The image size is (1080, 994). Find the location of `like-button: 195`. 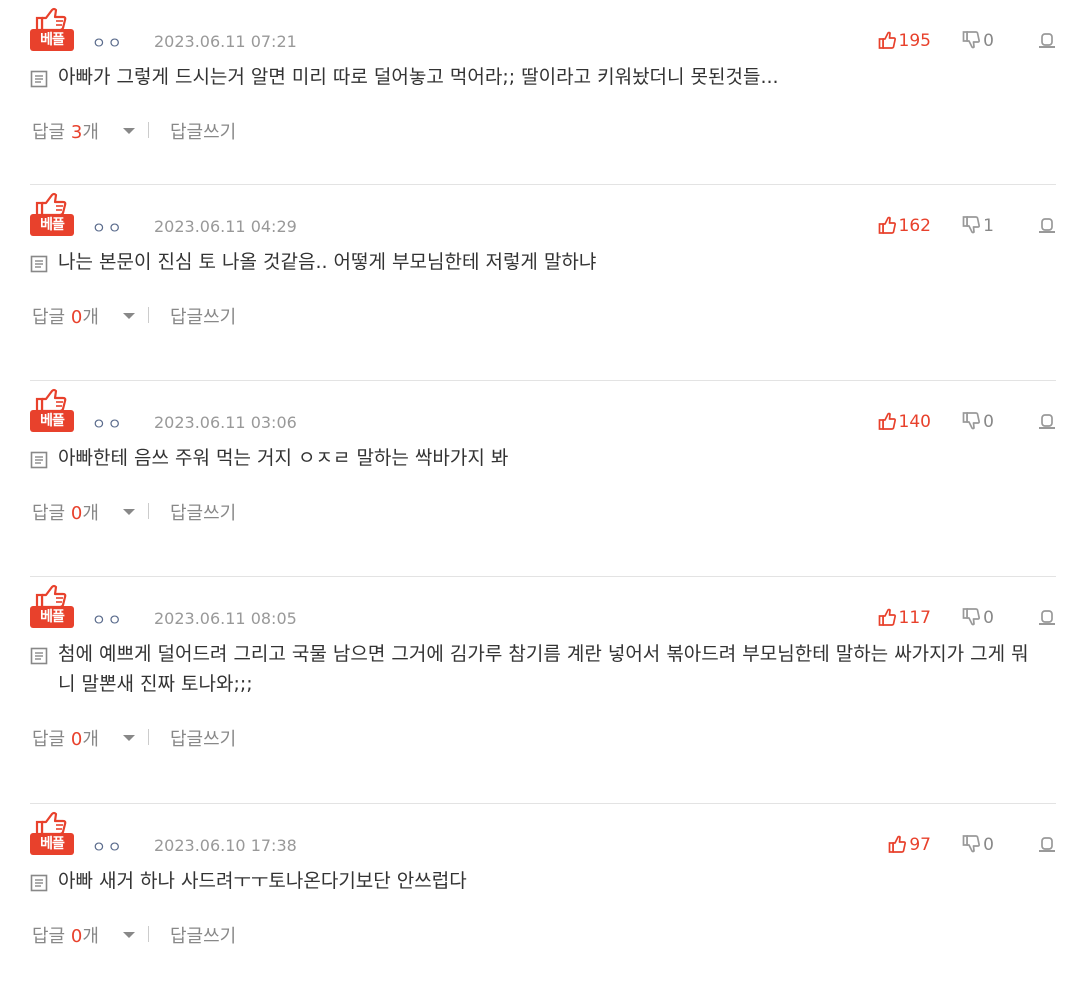

like-button: 195 is located at coordinates (904, 41).